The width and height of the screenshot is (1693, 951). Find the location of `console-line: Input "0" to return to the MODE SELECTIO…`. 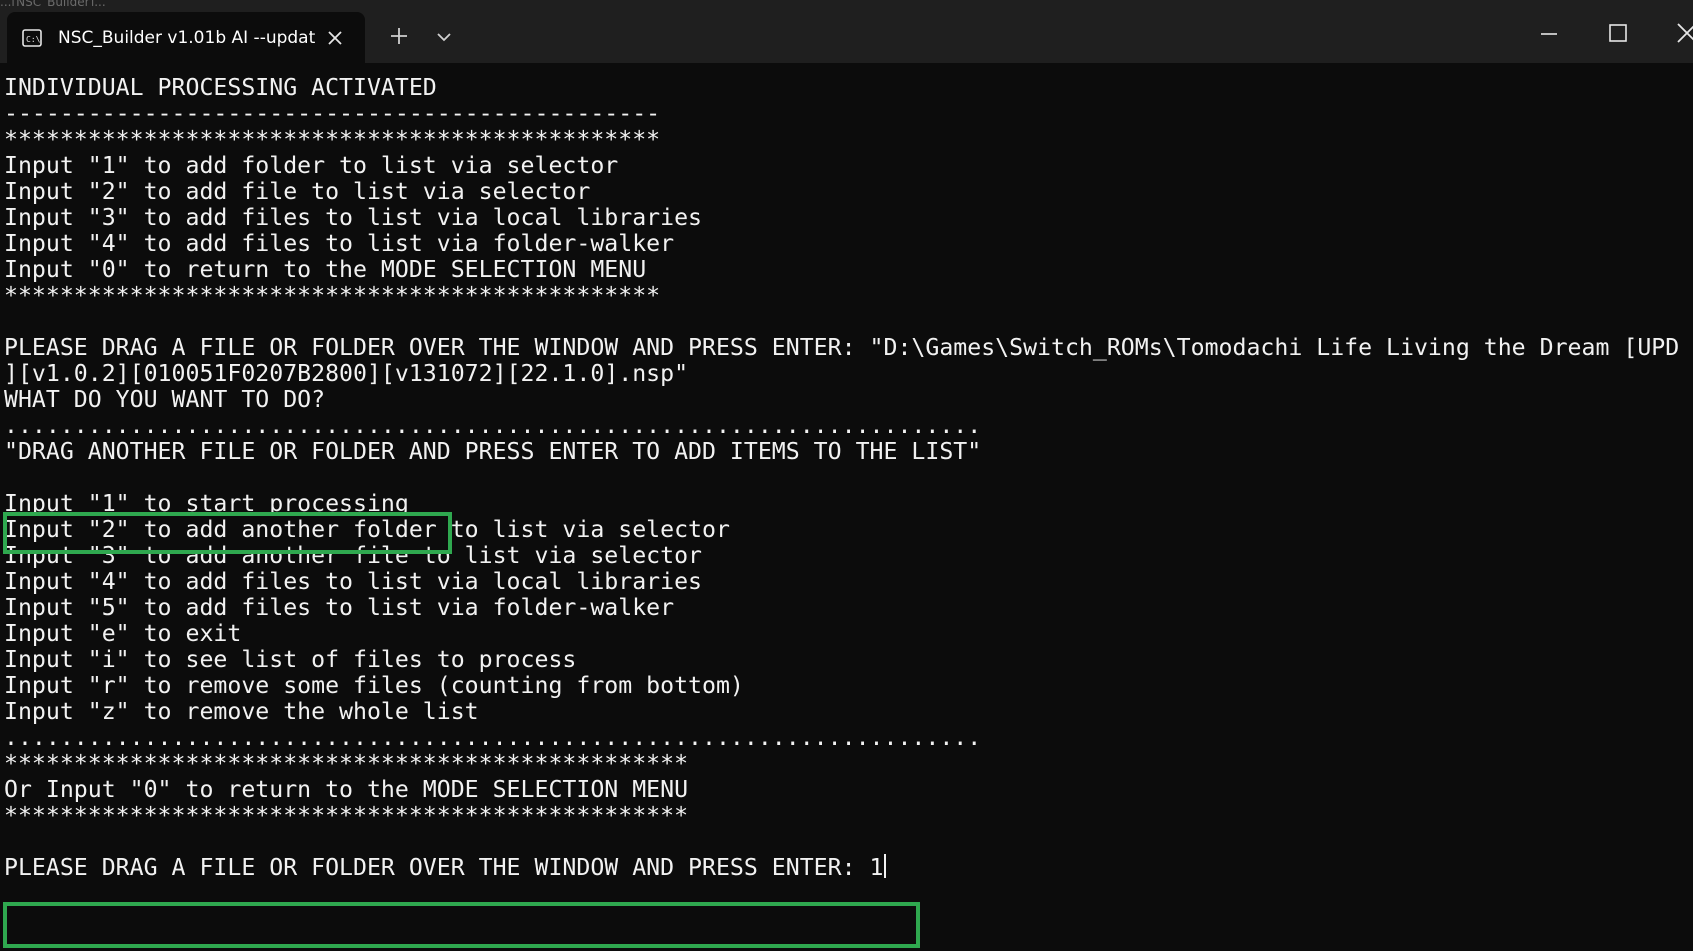

console-line: Input "0" to return to the MODE SELECTIO… is located at coordinates (325, 269).